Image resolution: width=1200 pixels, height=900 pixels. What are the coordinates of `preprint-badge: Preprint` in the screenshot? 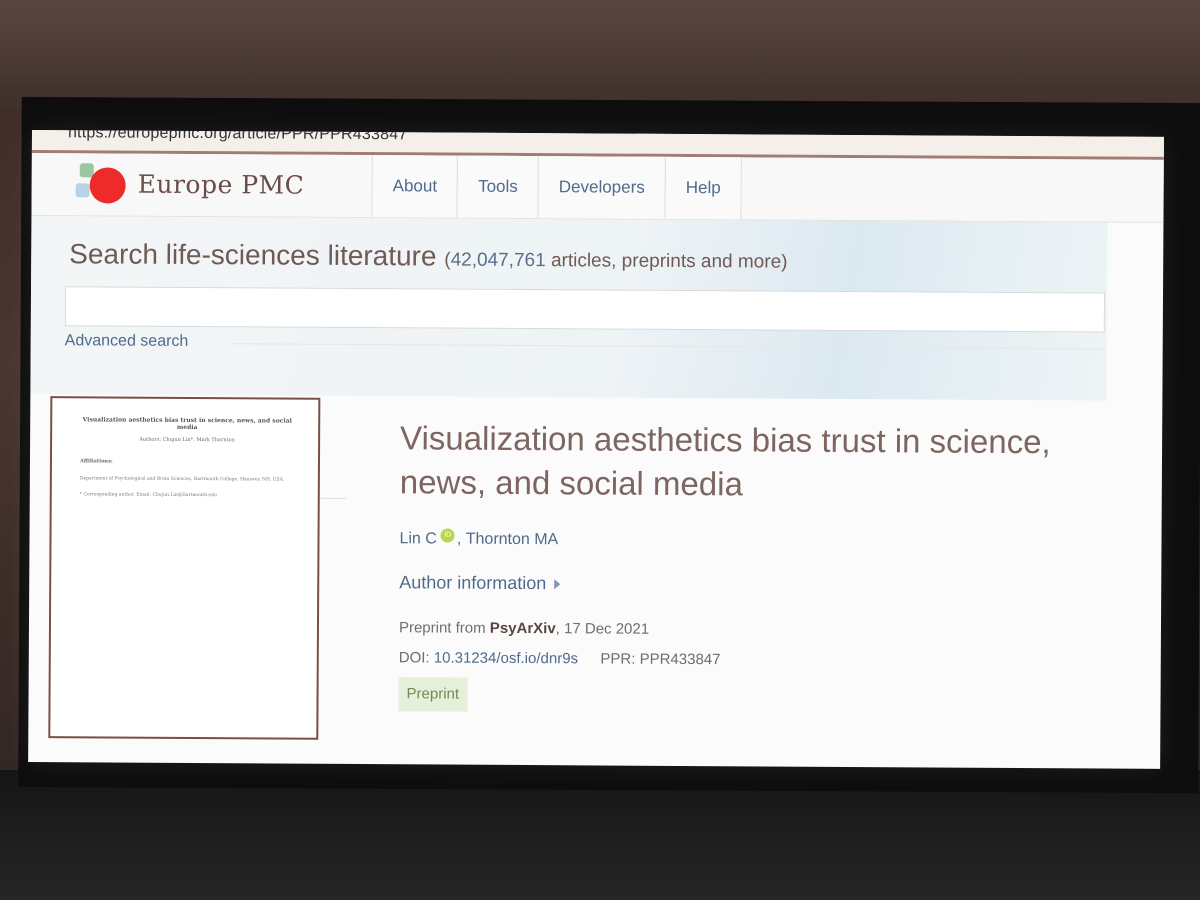 It's located at (433, 694).